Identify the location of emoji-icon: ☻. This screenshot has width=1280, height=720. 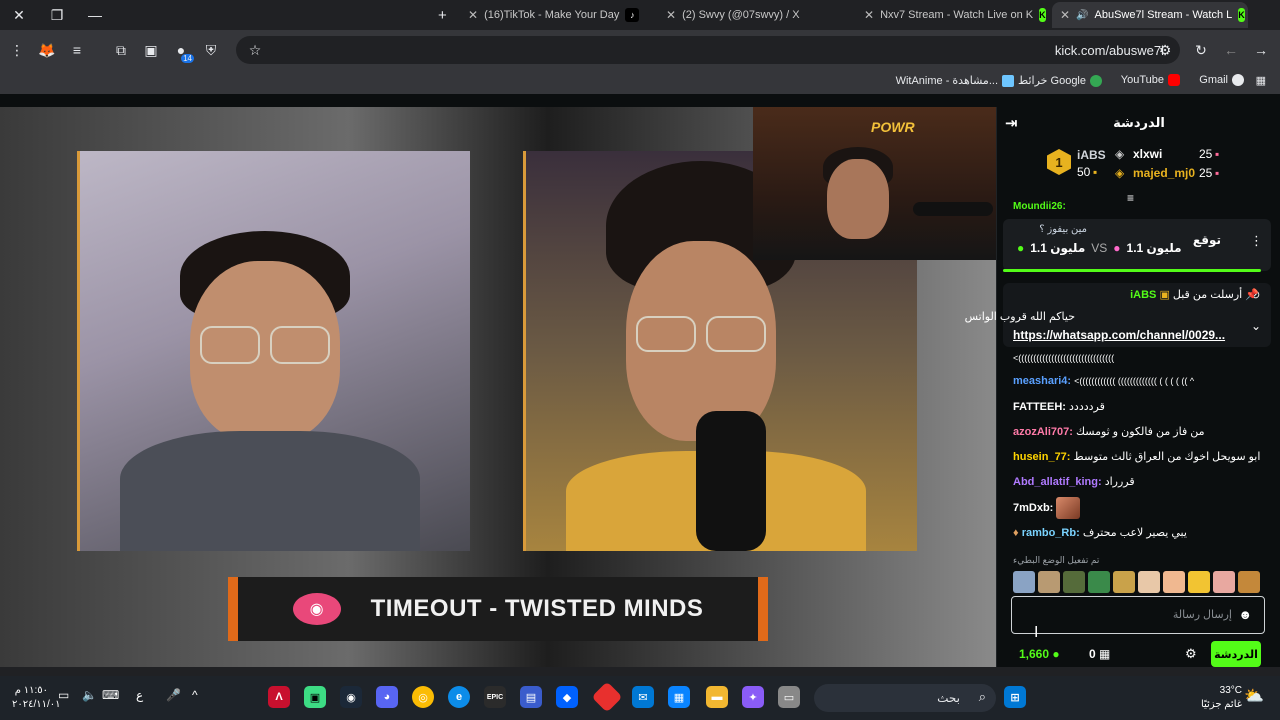
(1245, 614).